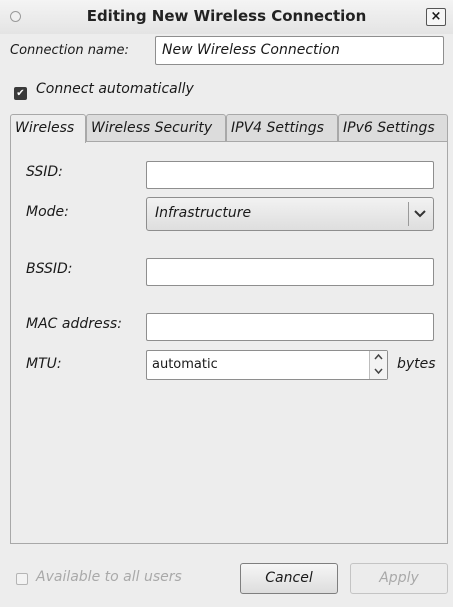 This screenshot has width=453, height=607. What do you see at coordinates (226, 16) in the screenshot?
I see `window-title: Editing New Wireless Connection` at bounding box center [226, 16].